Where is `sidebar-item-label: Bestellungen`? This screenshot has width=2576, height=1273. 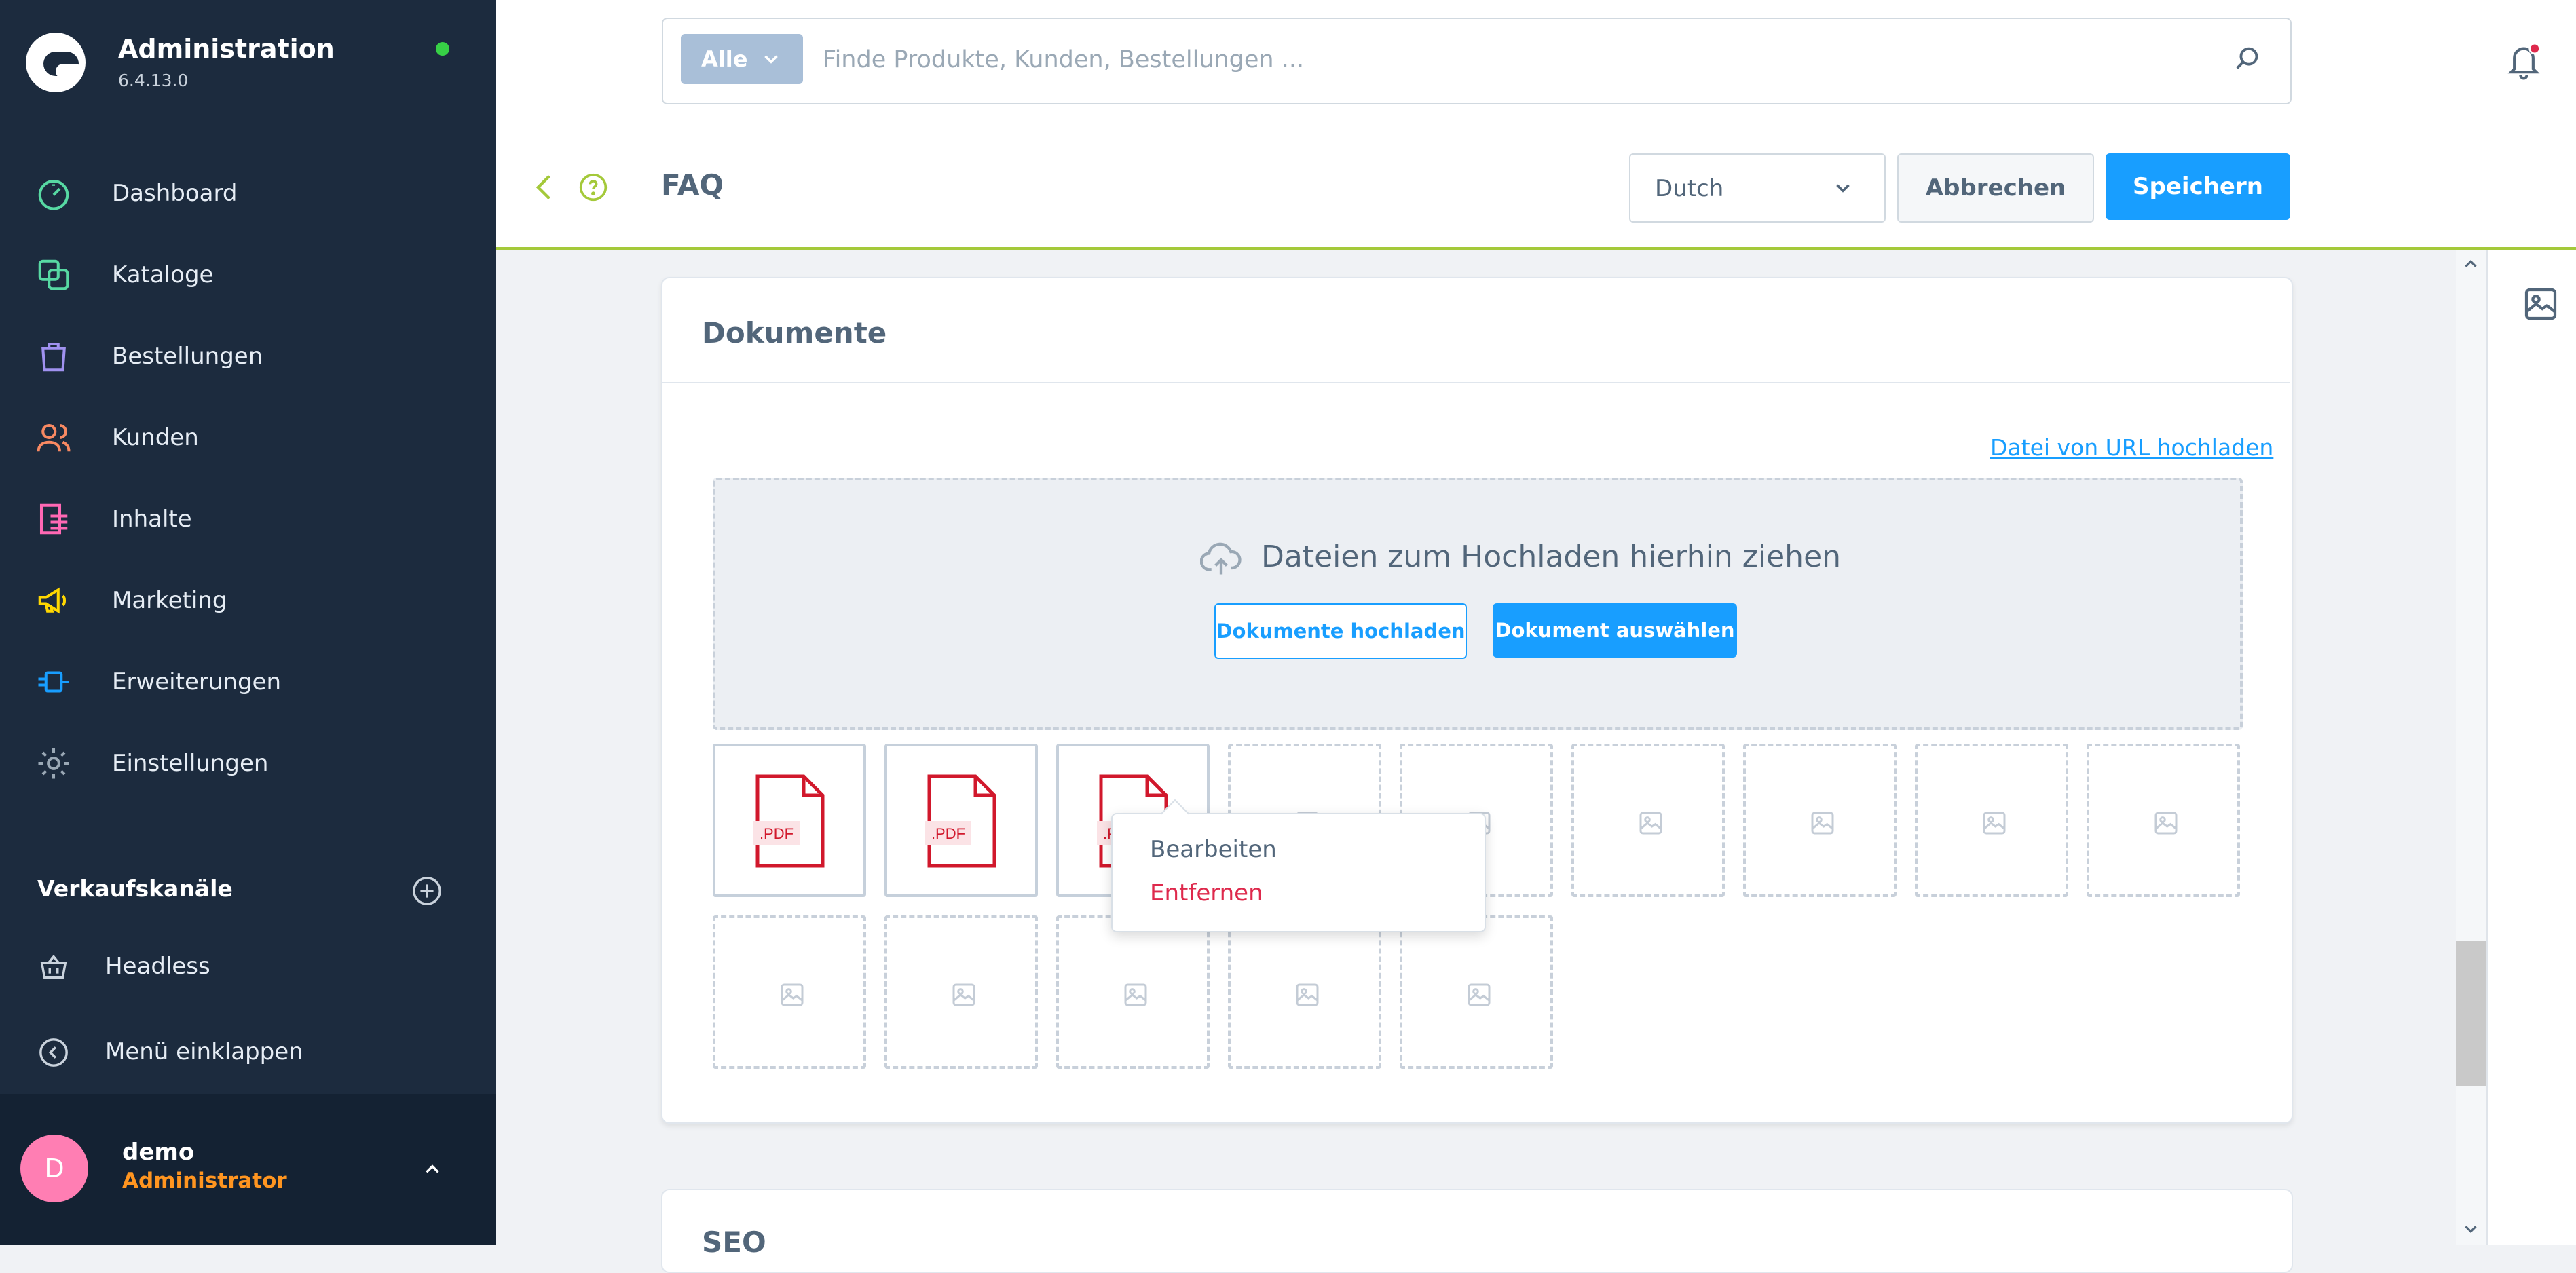
sidebar-item-label: Bestellungen is located at coordinates (188, 356).